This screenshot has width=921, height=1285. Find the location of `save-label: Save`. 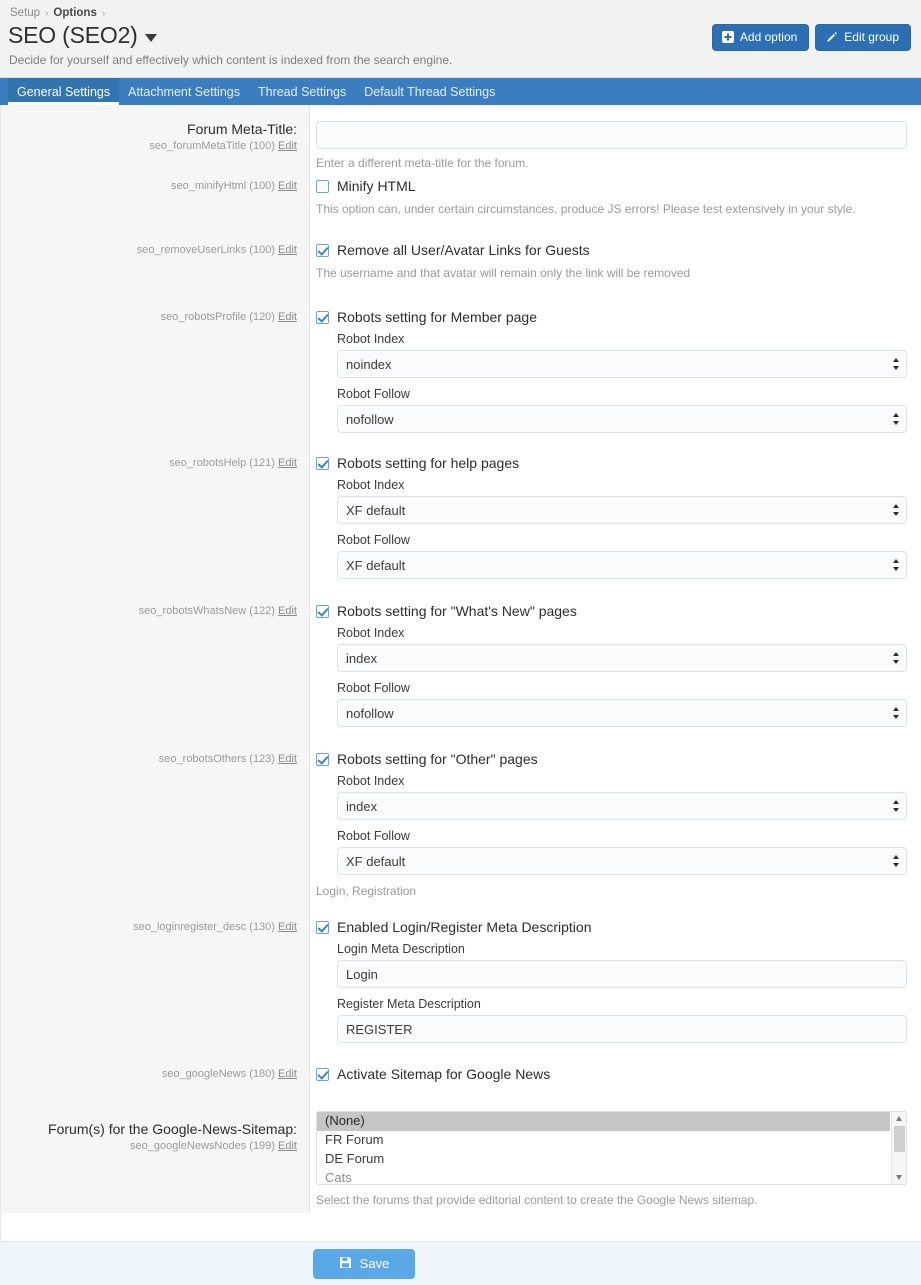

save-label: Save is located at coordinates (374, 1263).